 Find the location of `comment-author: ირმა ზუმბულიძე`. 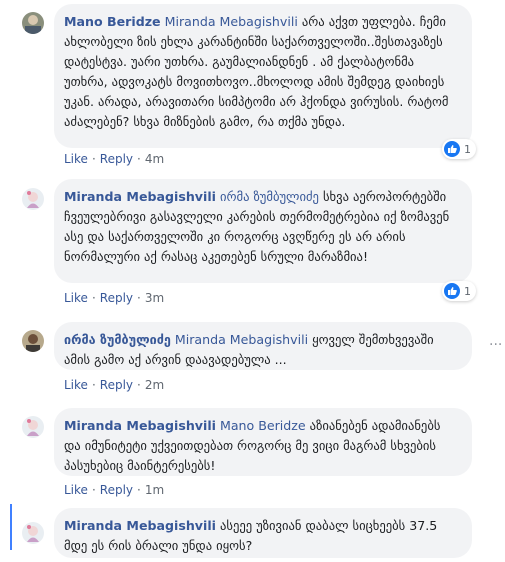

comment-author: ირმა ზუმბულიძე is located at coordinates (117, 339).